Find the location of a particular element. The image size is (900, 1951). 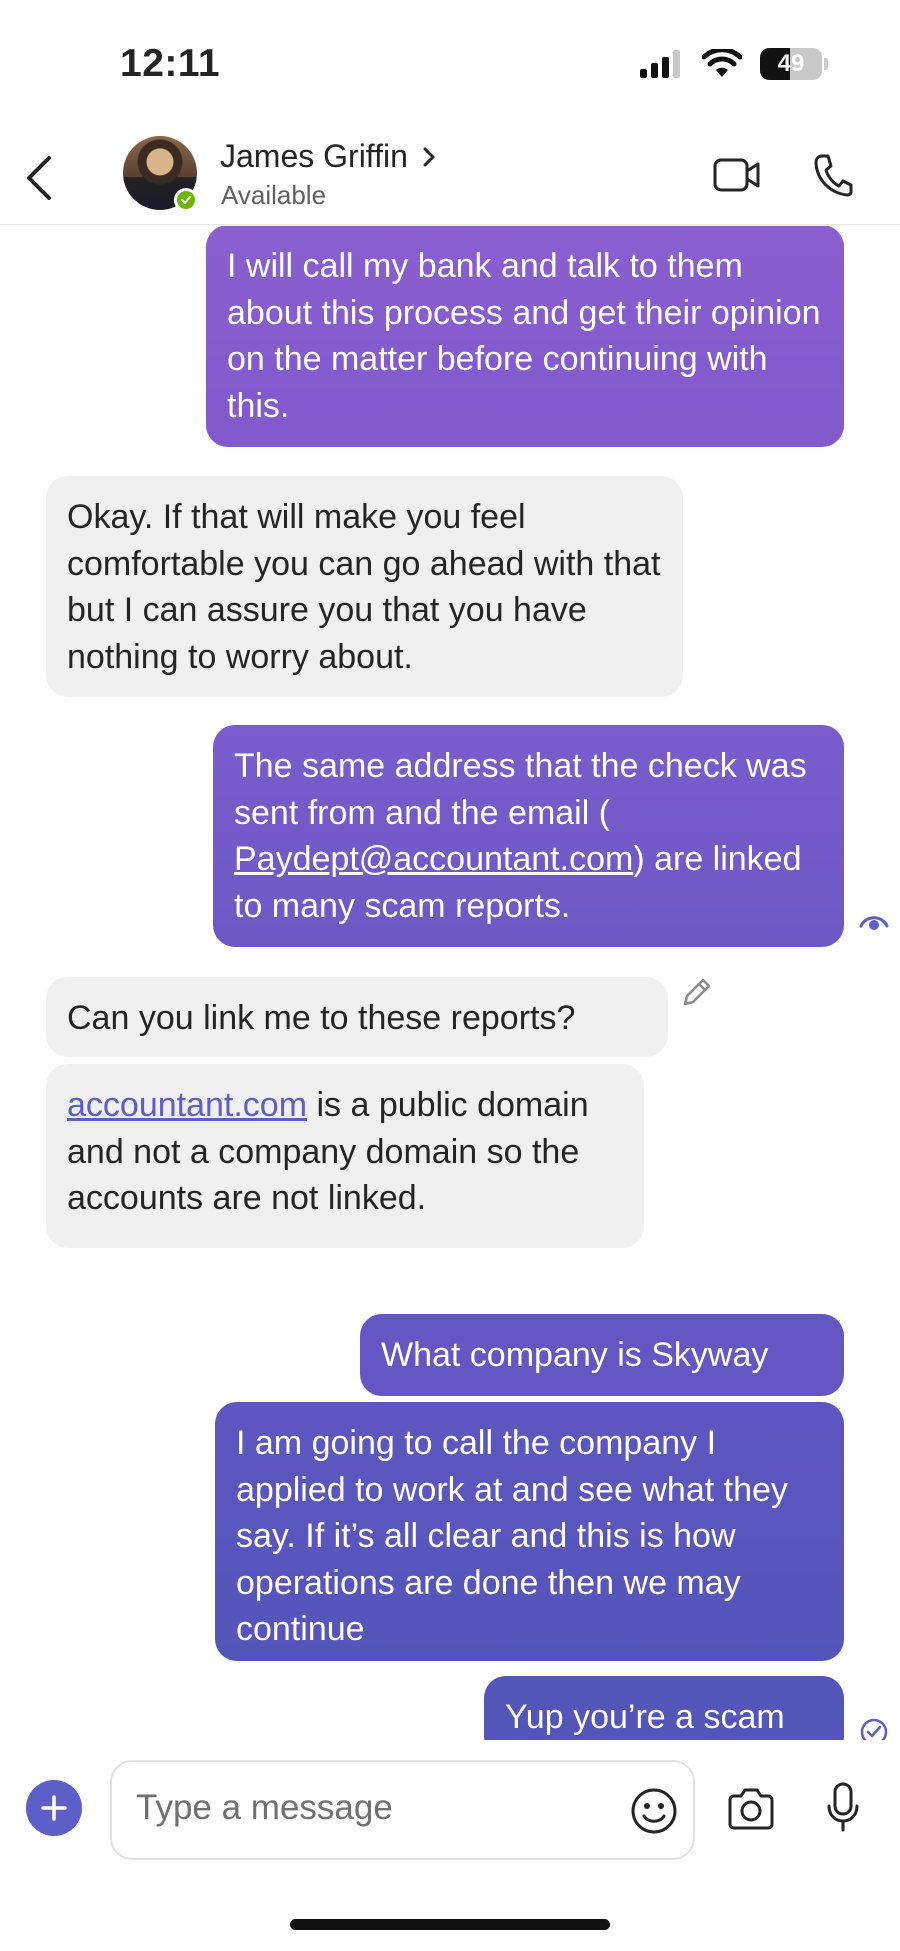

message-bubble-outgoing: What company is Skyway is located at coordinates (602, 1355).